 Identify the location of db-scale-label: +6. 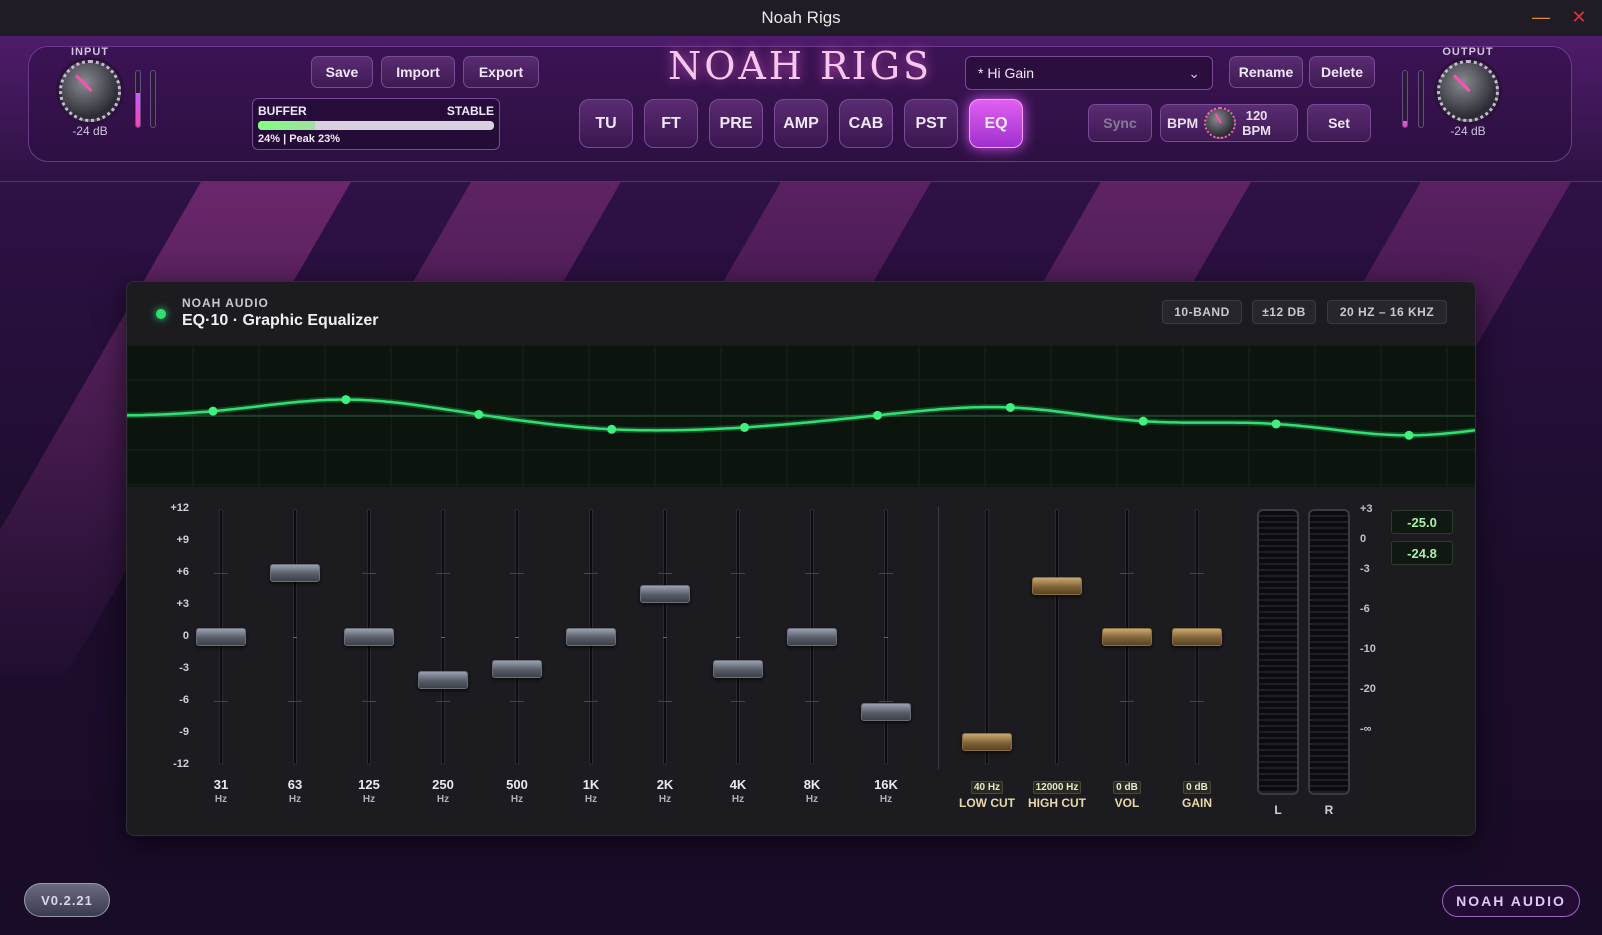
(182, 572).